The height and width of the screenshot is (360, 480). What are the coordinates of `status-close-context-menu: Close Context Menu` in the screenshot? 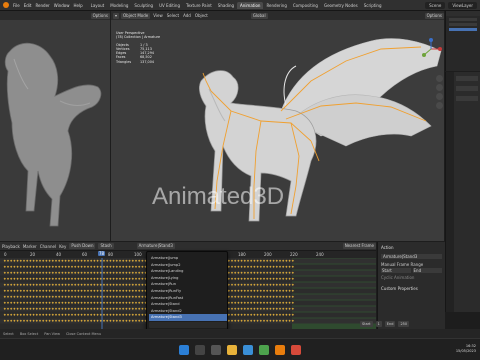 It's located at (83, 333).